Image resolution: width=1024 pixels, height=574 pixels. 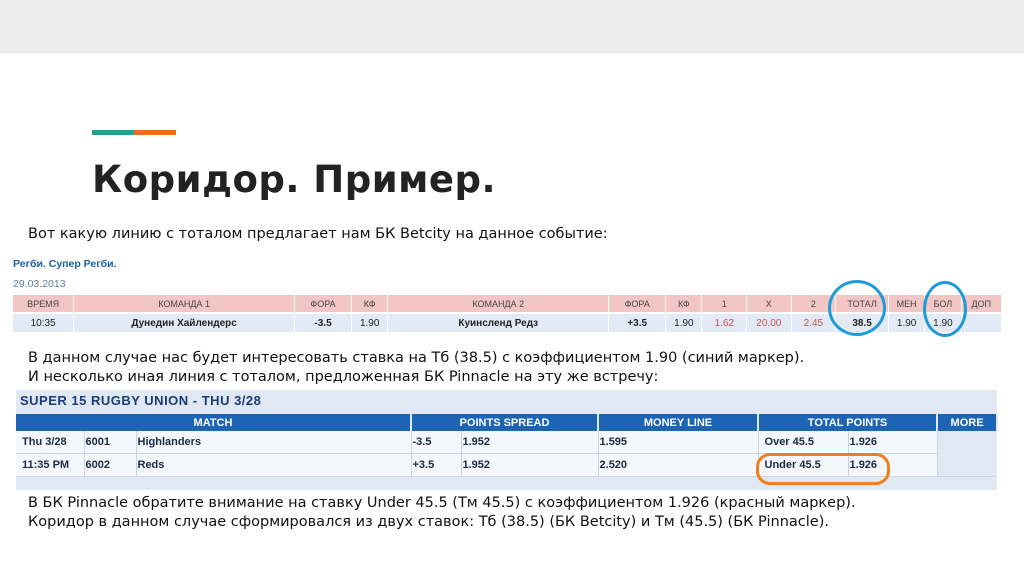 I want to click on header-cell: MATCH, so click(x=214, y=422).